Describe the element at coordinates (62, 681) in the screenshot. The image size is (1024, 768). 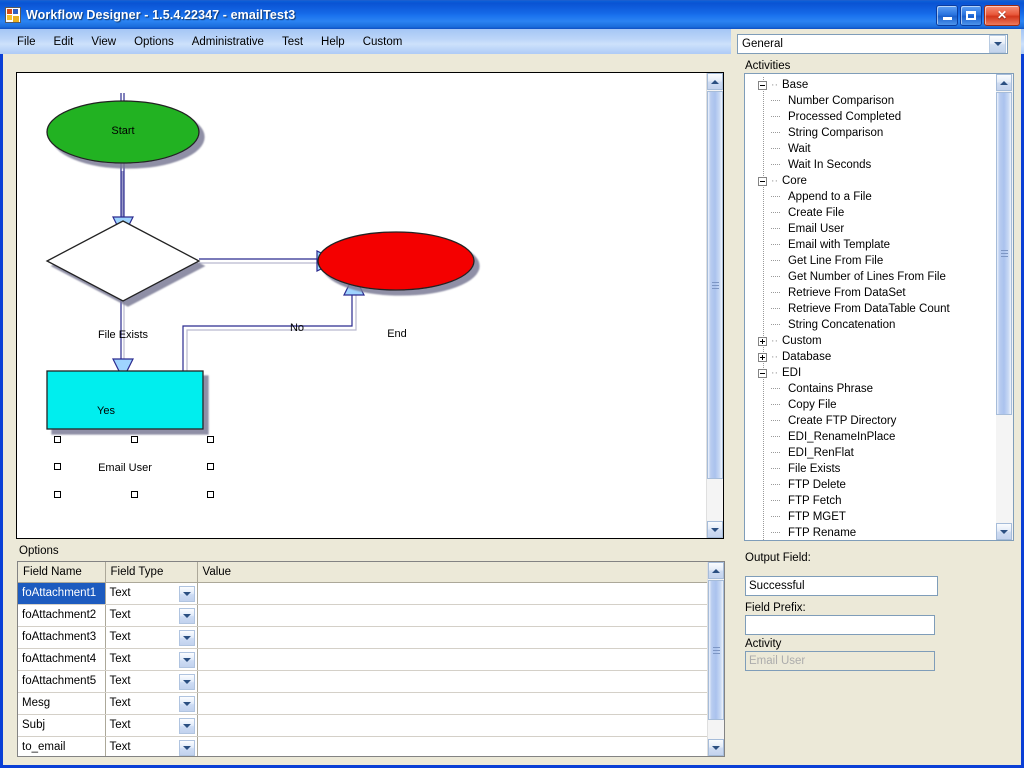
I see `cell-field-name: foAttachment5` at that location.